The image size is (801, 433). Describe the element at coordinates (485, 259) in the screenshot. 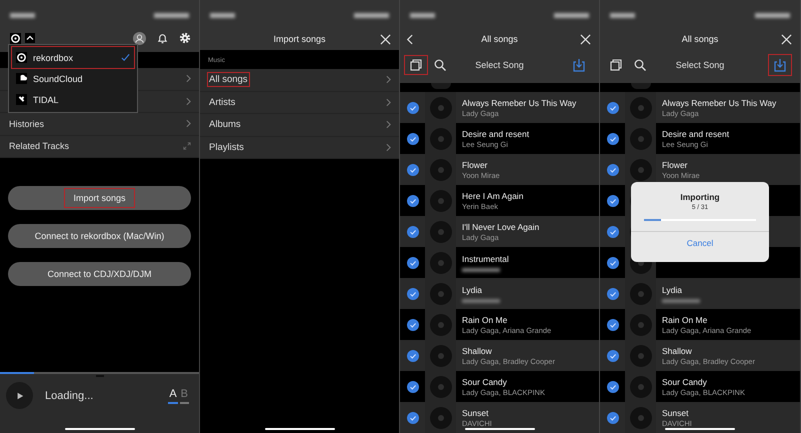

I see `song-title: Instrumental` at that location.